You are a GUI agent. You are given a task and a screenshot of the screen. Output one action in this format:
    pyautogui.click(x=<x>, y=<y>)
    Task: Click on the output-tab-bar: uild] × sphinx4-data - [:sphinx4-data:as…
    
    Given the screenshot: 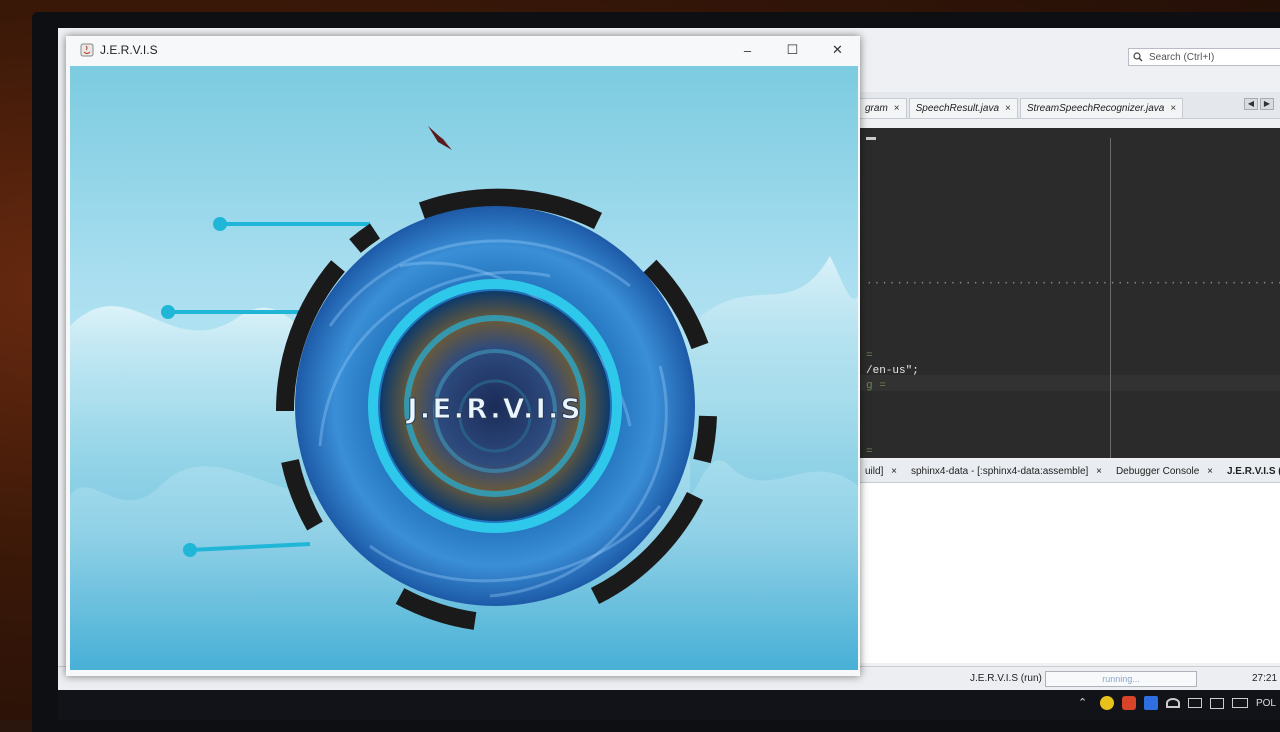 What is the action you would take?
    pyautogui.click(x=1069, y=471)
    